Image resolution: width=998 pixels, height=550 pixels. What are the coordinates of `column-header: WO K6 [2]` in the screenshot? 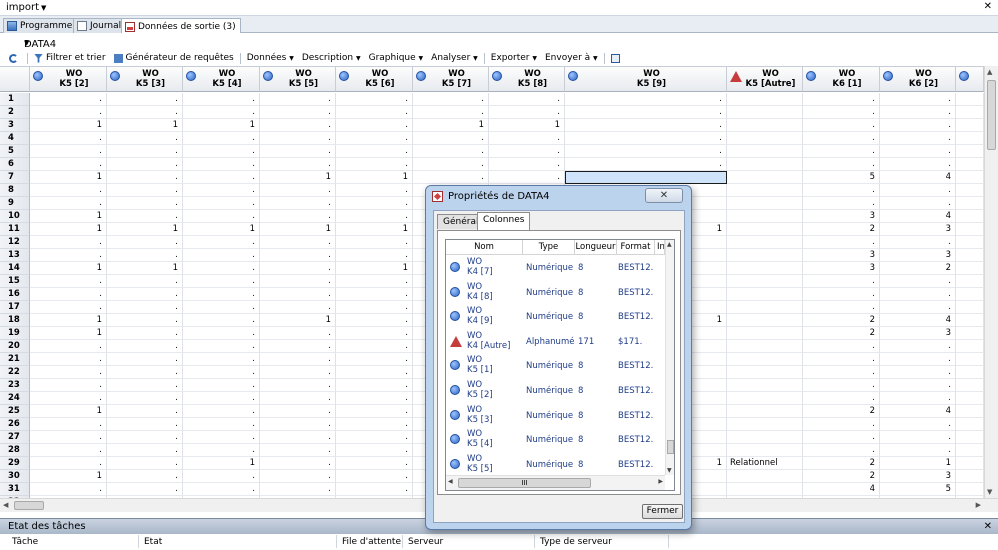 It's located at (918, 79).